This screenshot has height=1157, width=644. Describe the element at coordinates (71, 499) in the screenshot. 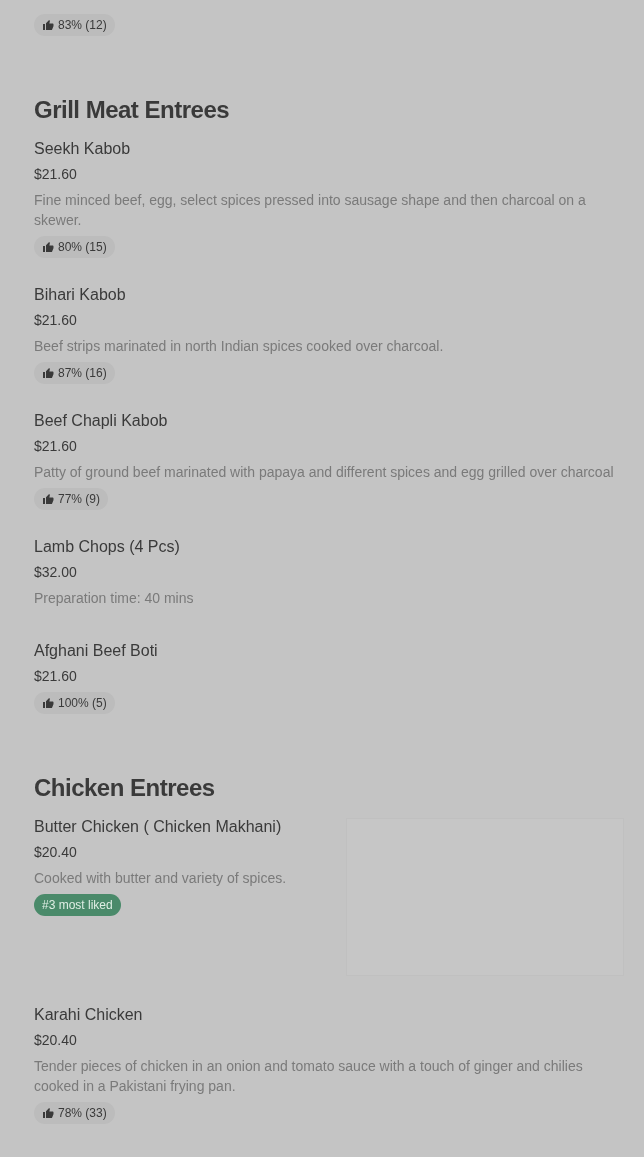

I see `rating-badge: 77% (9)` at that location.